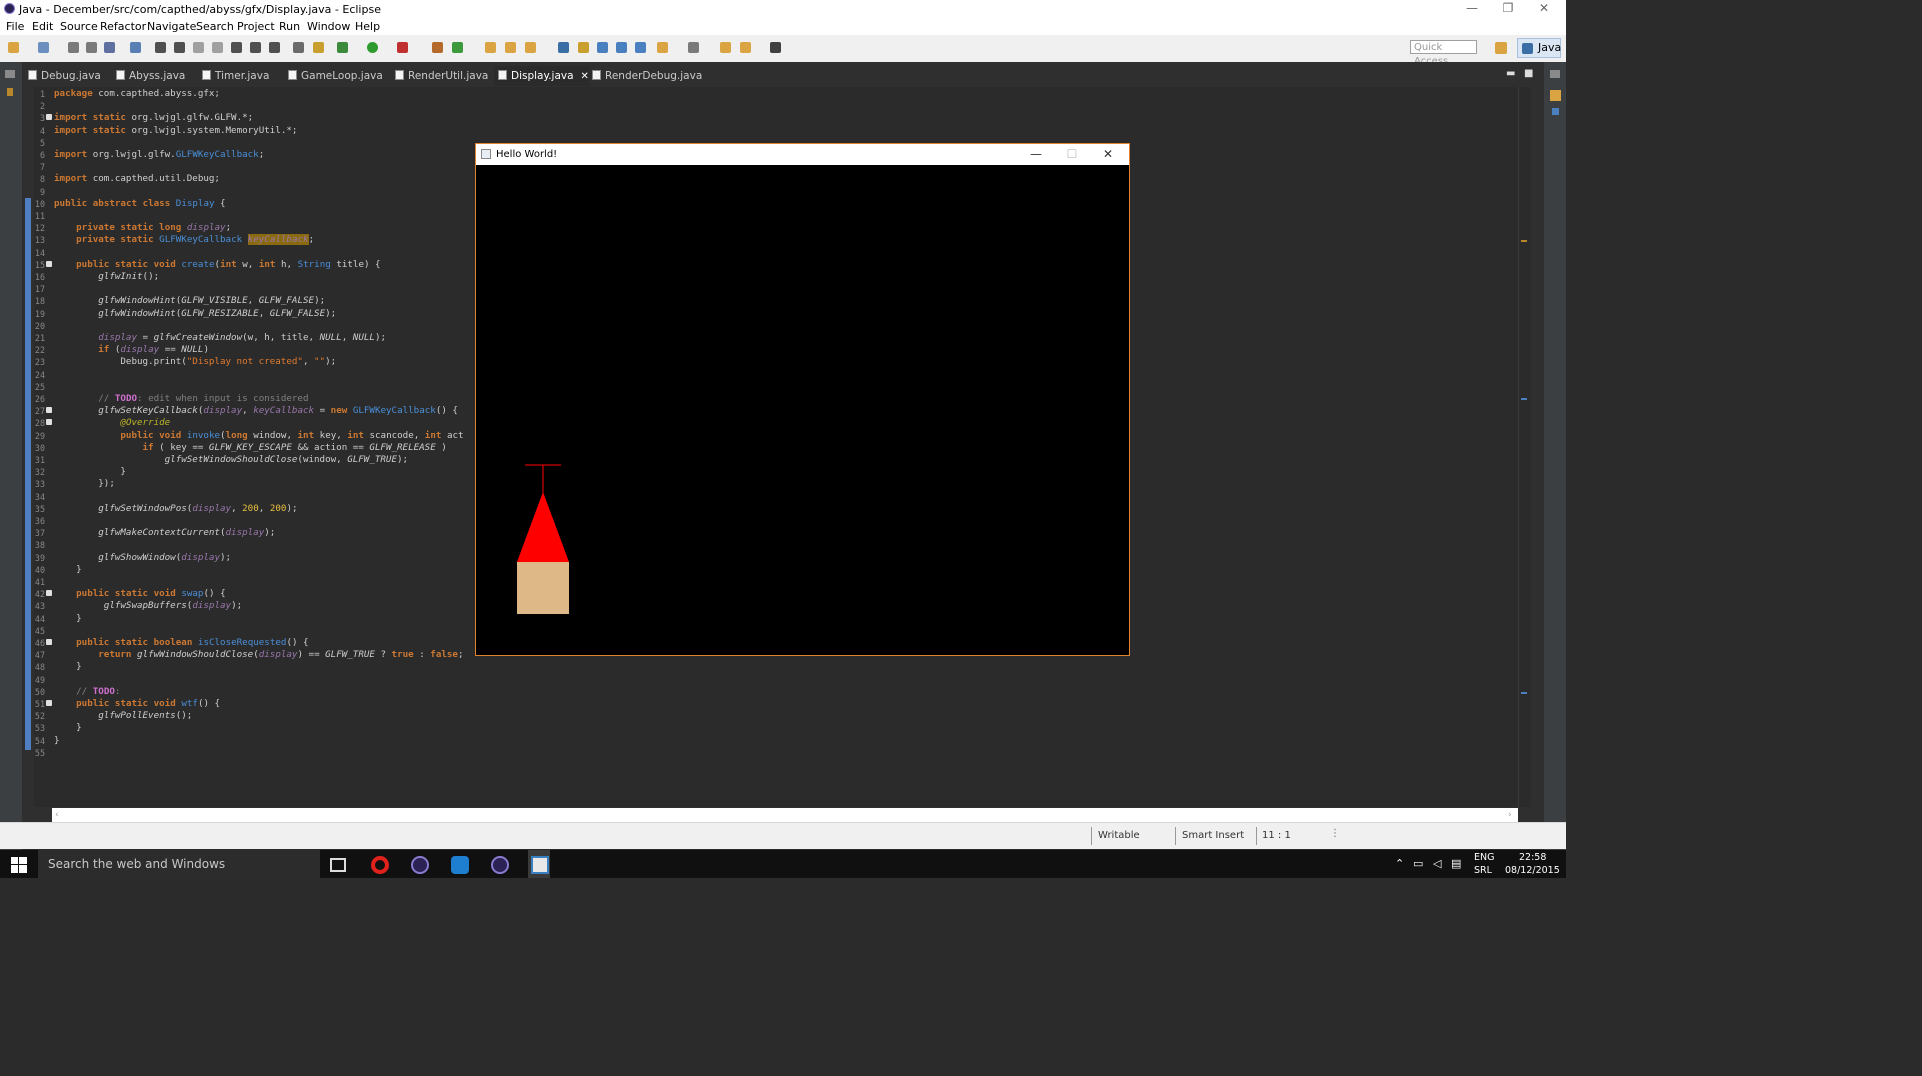 This screenshot has height=1076, width=1922. I want to click on eclipse-taskbar-icon, so click(420, 865).